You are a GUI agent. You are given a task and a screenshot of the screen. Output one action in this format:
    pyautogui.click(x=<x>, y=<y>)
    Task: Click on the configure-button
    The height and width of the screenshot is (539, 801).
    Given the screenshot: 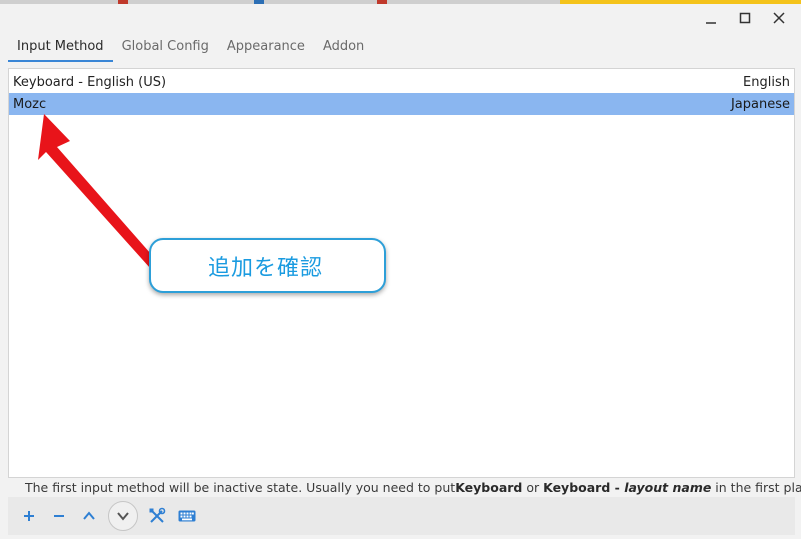 What is the action you would take?
    pyautogui.click(x=157, y=516)
    